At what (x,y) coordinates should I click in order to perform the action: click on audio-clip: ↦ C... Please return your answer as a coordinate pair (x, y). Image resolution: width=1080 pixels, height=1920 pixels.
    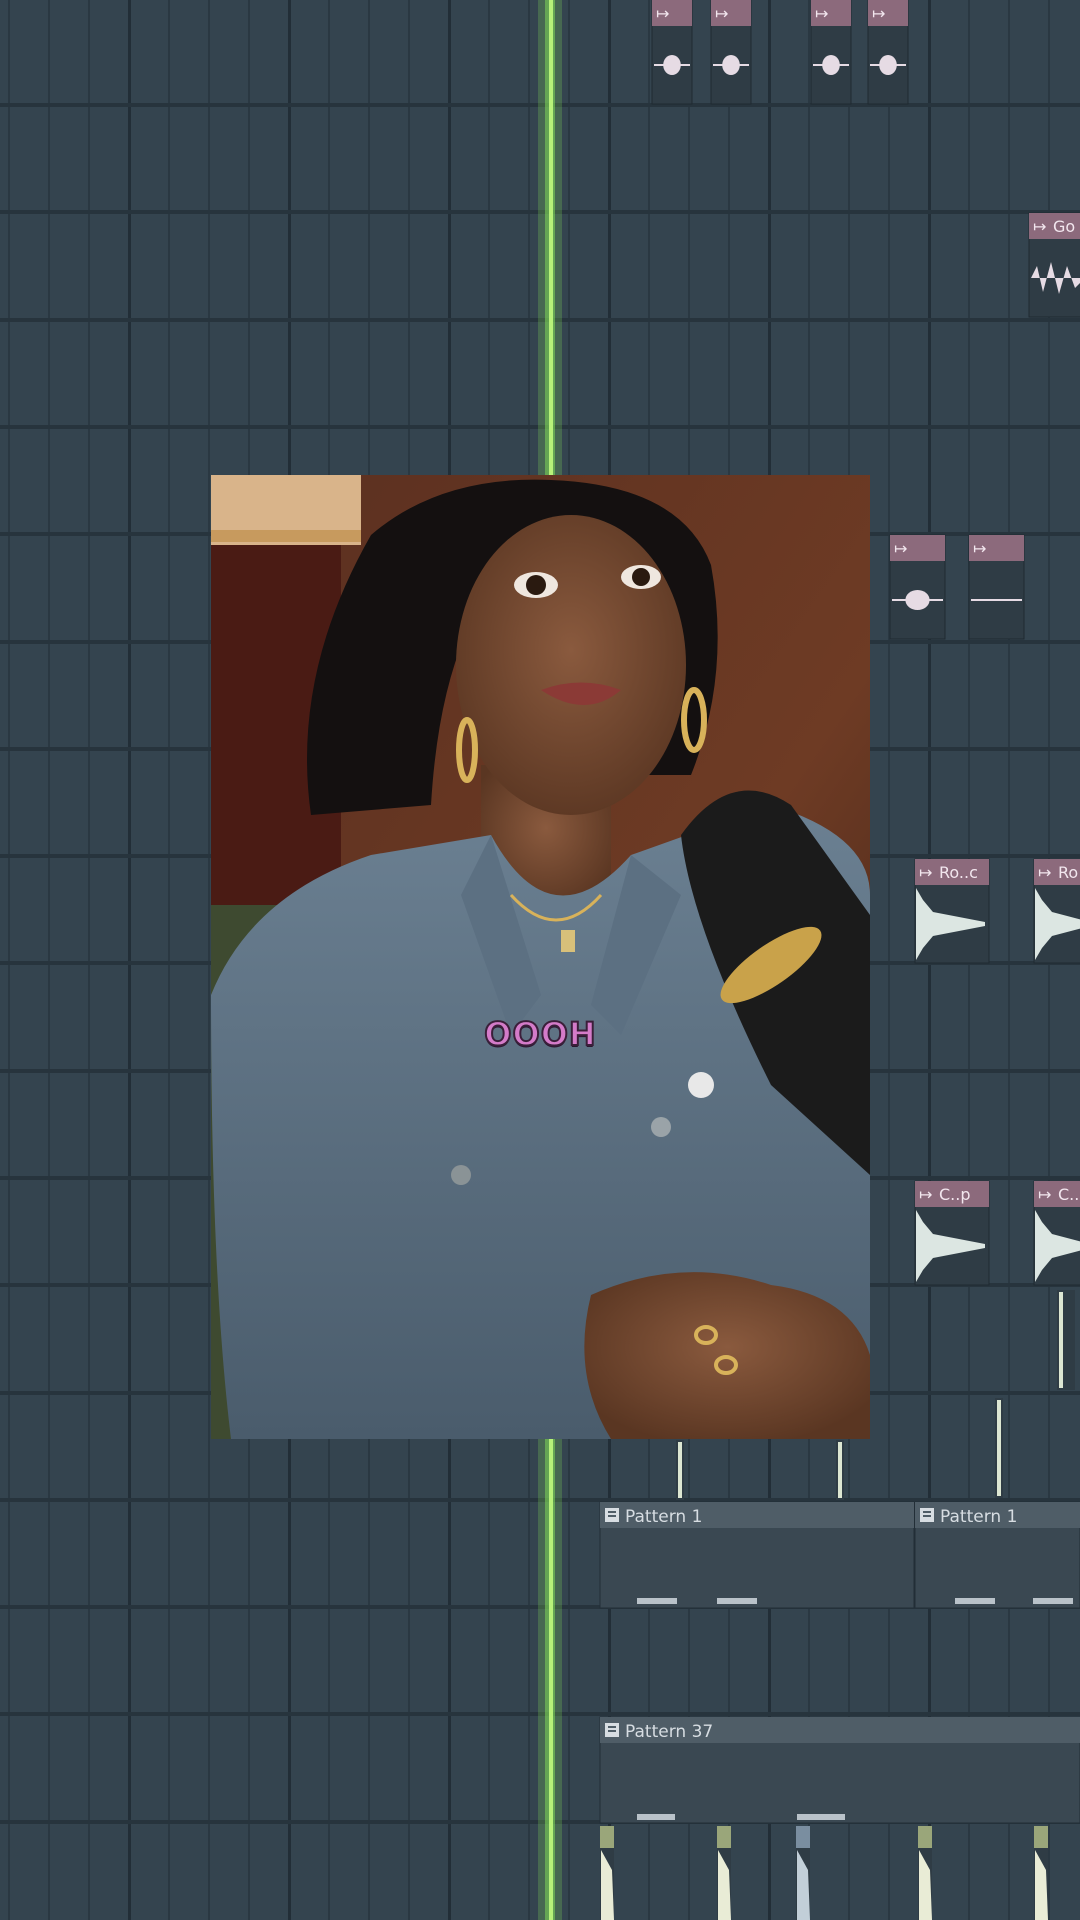
    Looking at the image, I should click on (1056, 1233).